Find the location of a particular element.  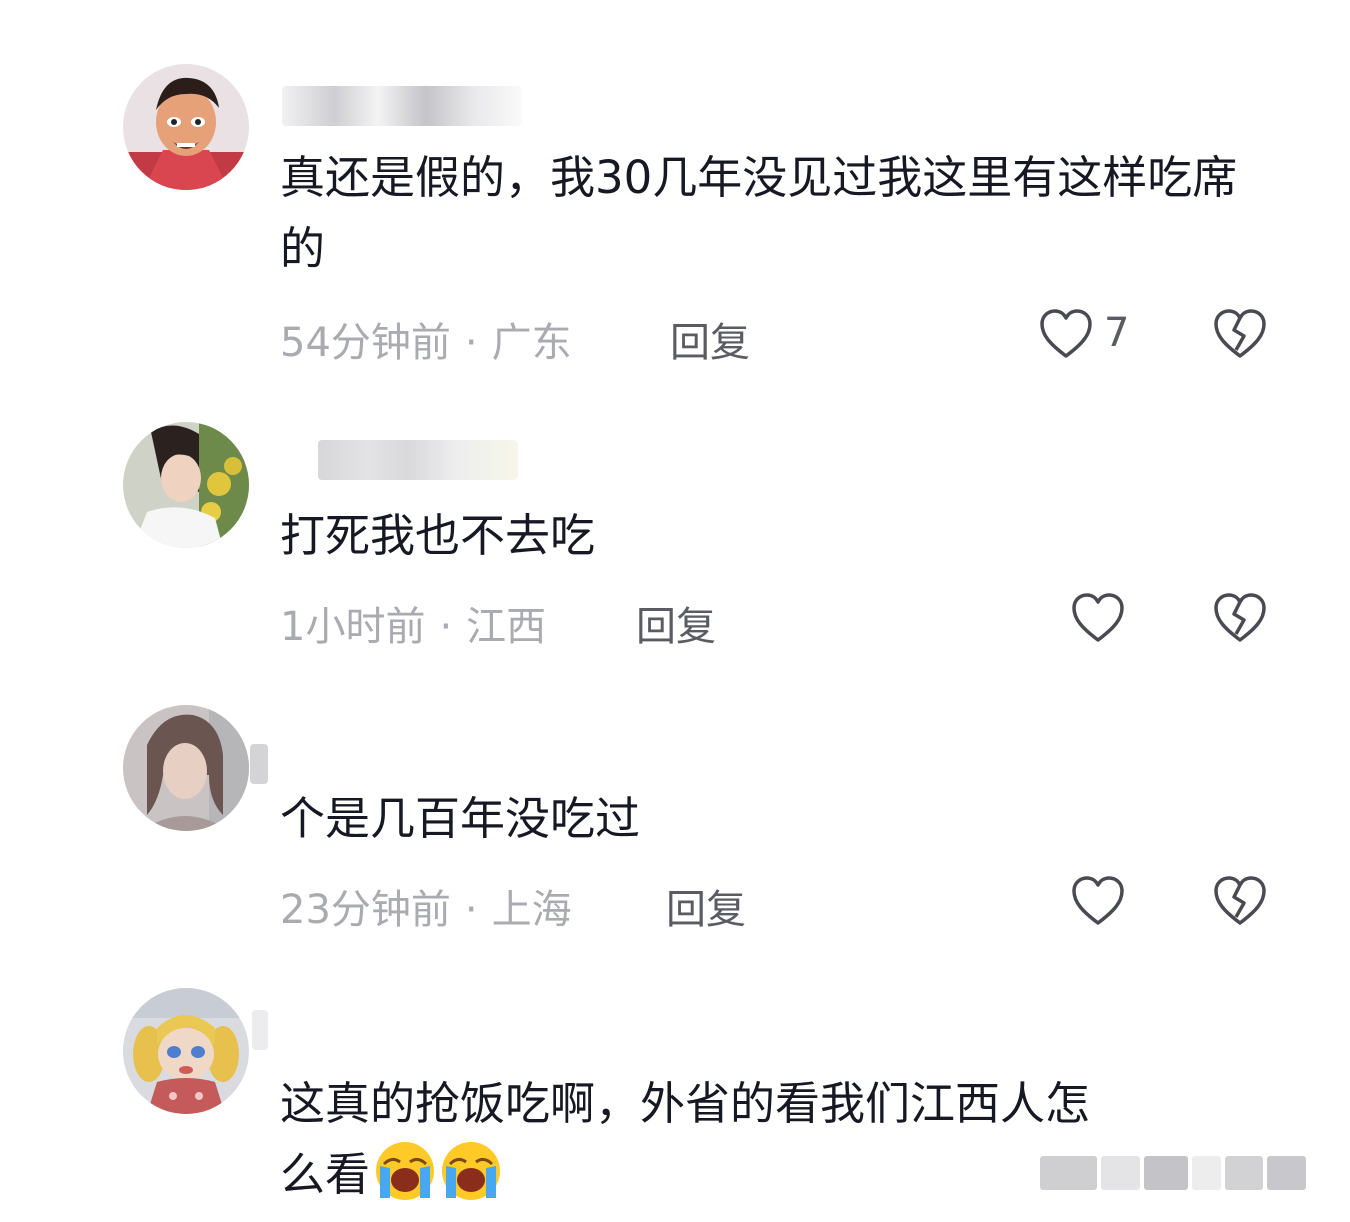

comment-text-line: 么看 is located at coordinates (325, 1174).